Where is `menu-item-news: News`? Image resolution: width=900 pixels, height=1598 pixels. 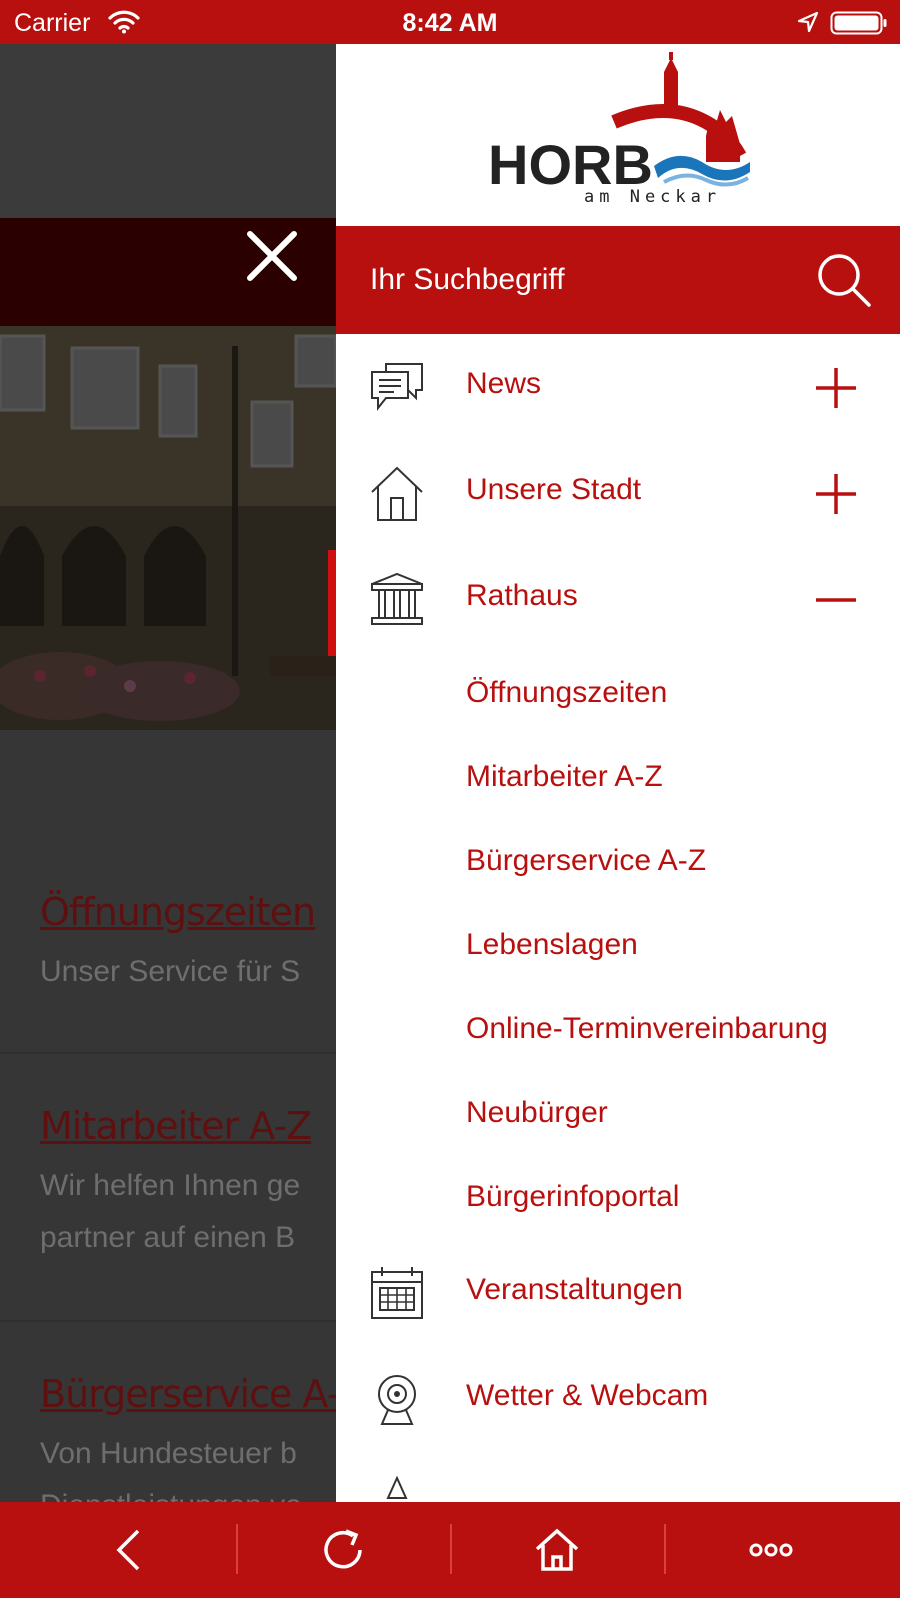 menu-item-news: News is located at coordinates (618, 387).